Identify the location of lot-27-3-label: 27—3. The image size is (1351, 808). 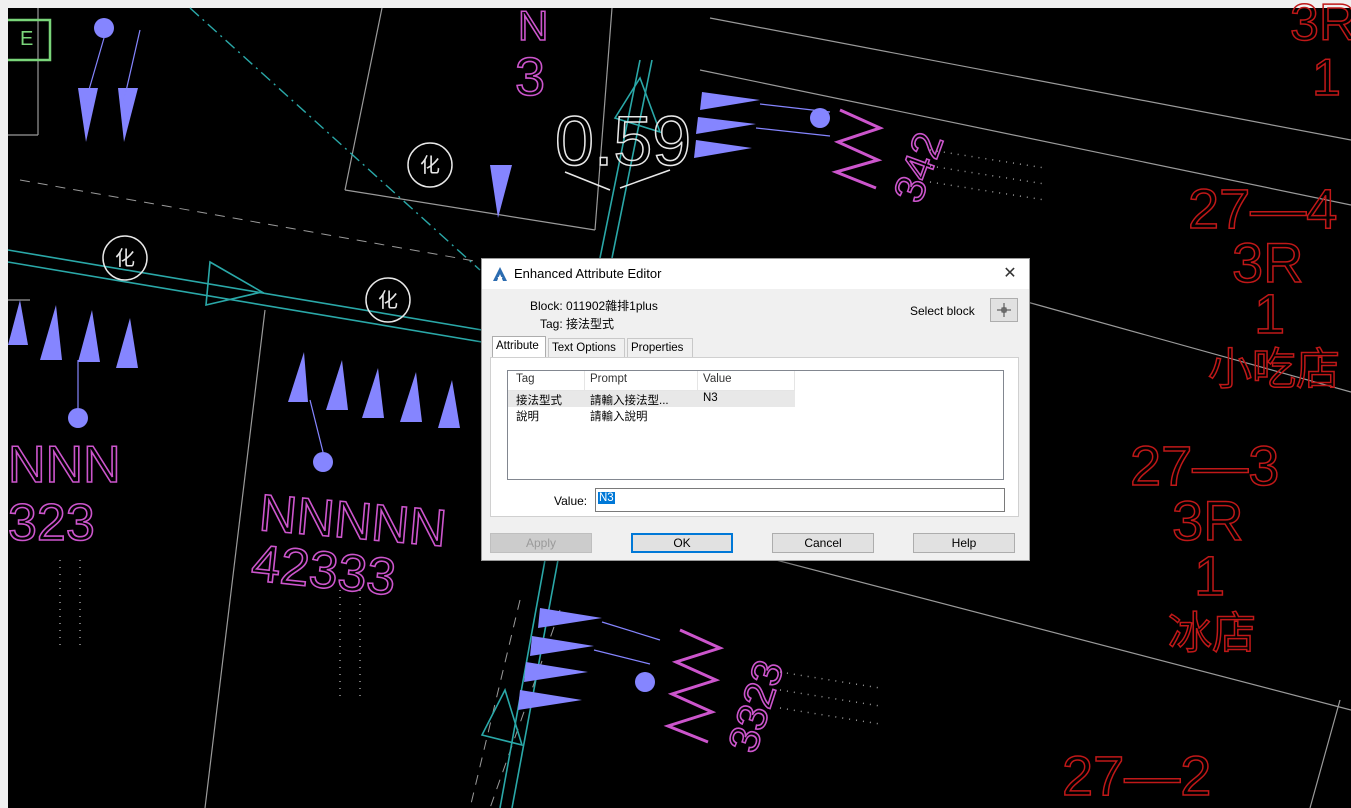
(1204, 465).